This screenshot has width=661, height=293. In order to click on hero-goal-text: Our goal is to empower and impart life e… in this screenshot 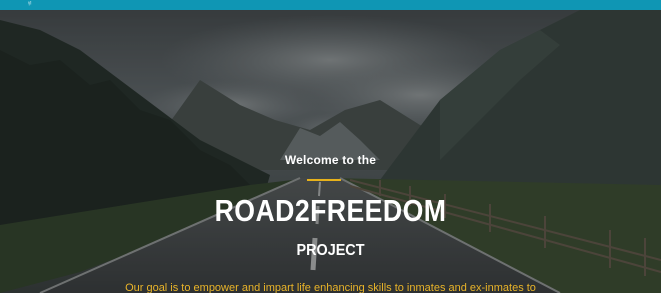, I will do `click(330, 287)`.